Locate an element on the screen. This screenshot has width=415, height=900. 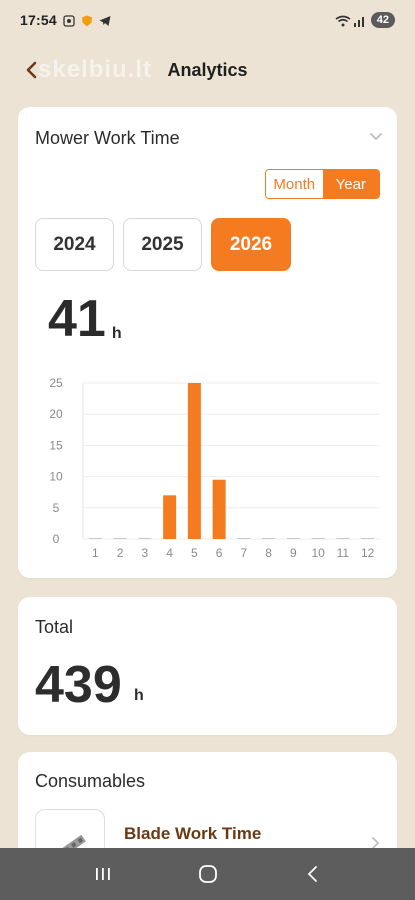
y-tick-label: 15 is located at coordinates (56, 445).